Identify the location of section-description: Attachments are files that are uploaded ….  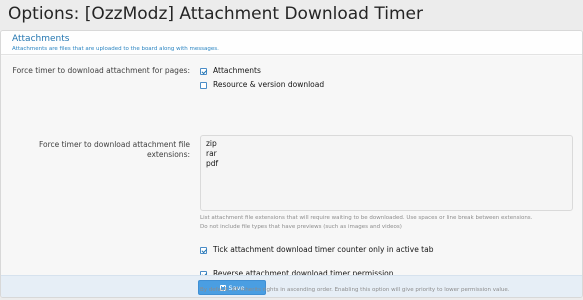
(115, 49).